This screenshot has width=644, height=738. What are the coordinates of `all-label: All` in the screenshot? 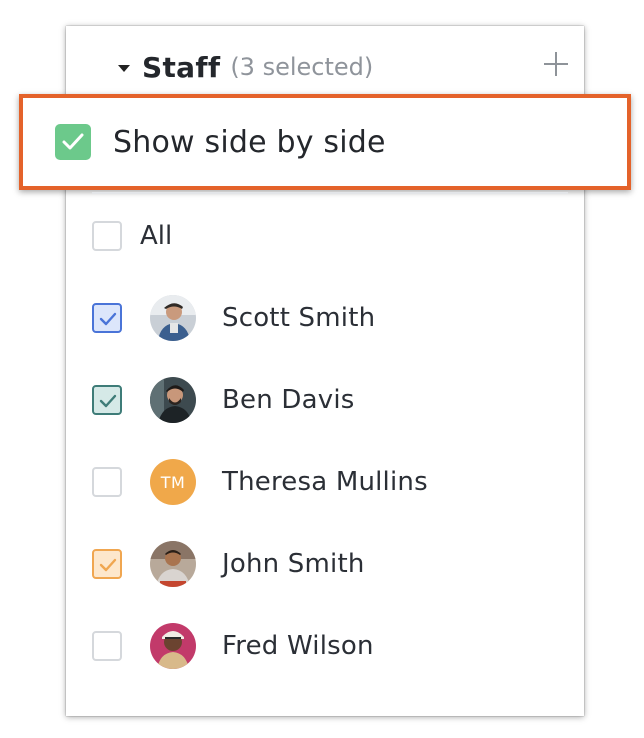 It's located at (156, 236).